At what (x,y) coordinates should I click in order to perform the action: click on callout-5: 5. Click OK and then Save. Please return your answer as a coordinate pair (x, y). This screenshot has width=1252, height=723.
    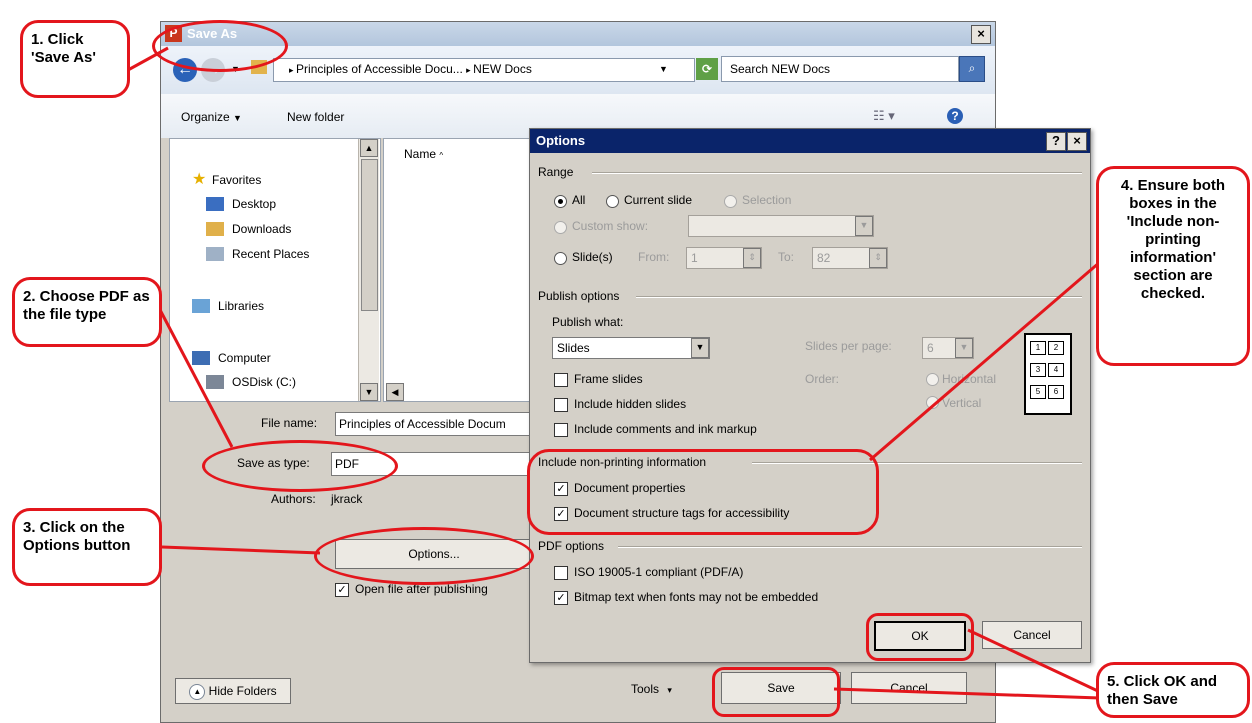
    Looking at the image, I should click on (1173, 690).